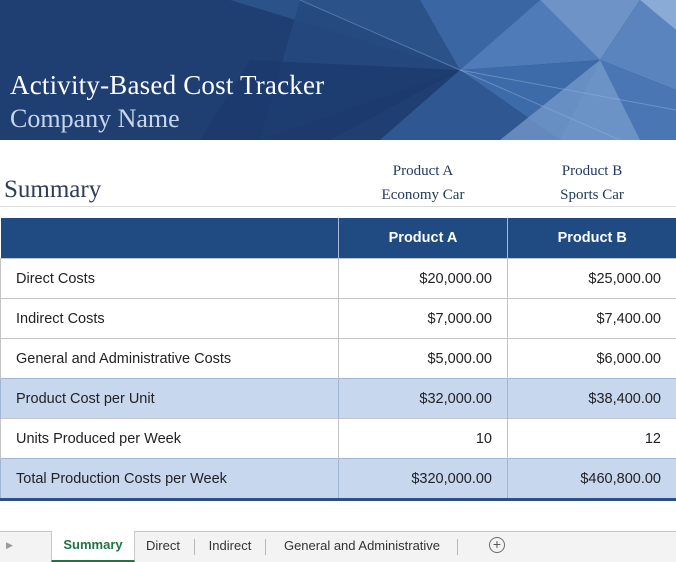 This screenshot has height=562, width=676. Describe the element at coordinates (423, 439) in the screenshot. I see `product-a-value-cell: 10` at that location.